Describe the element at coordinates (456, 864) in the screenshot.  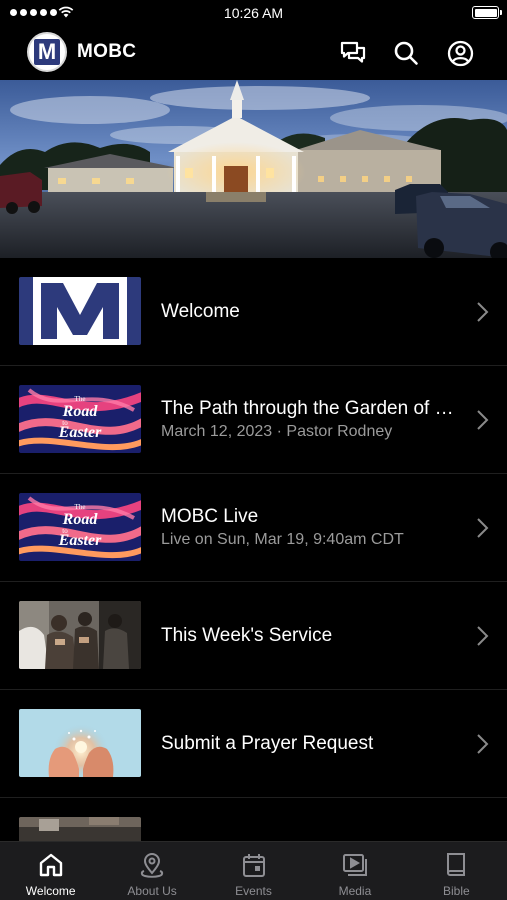
I see `book-icon` at that location.